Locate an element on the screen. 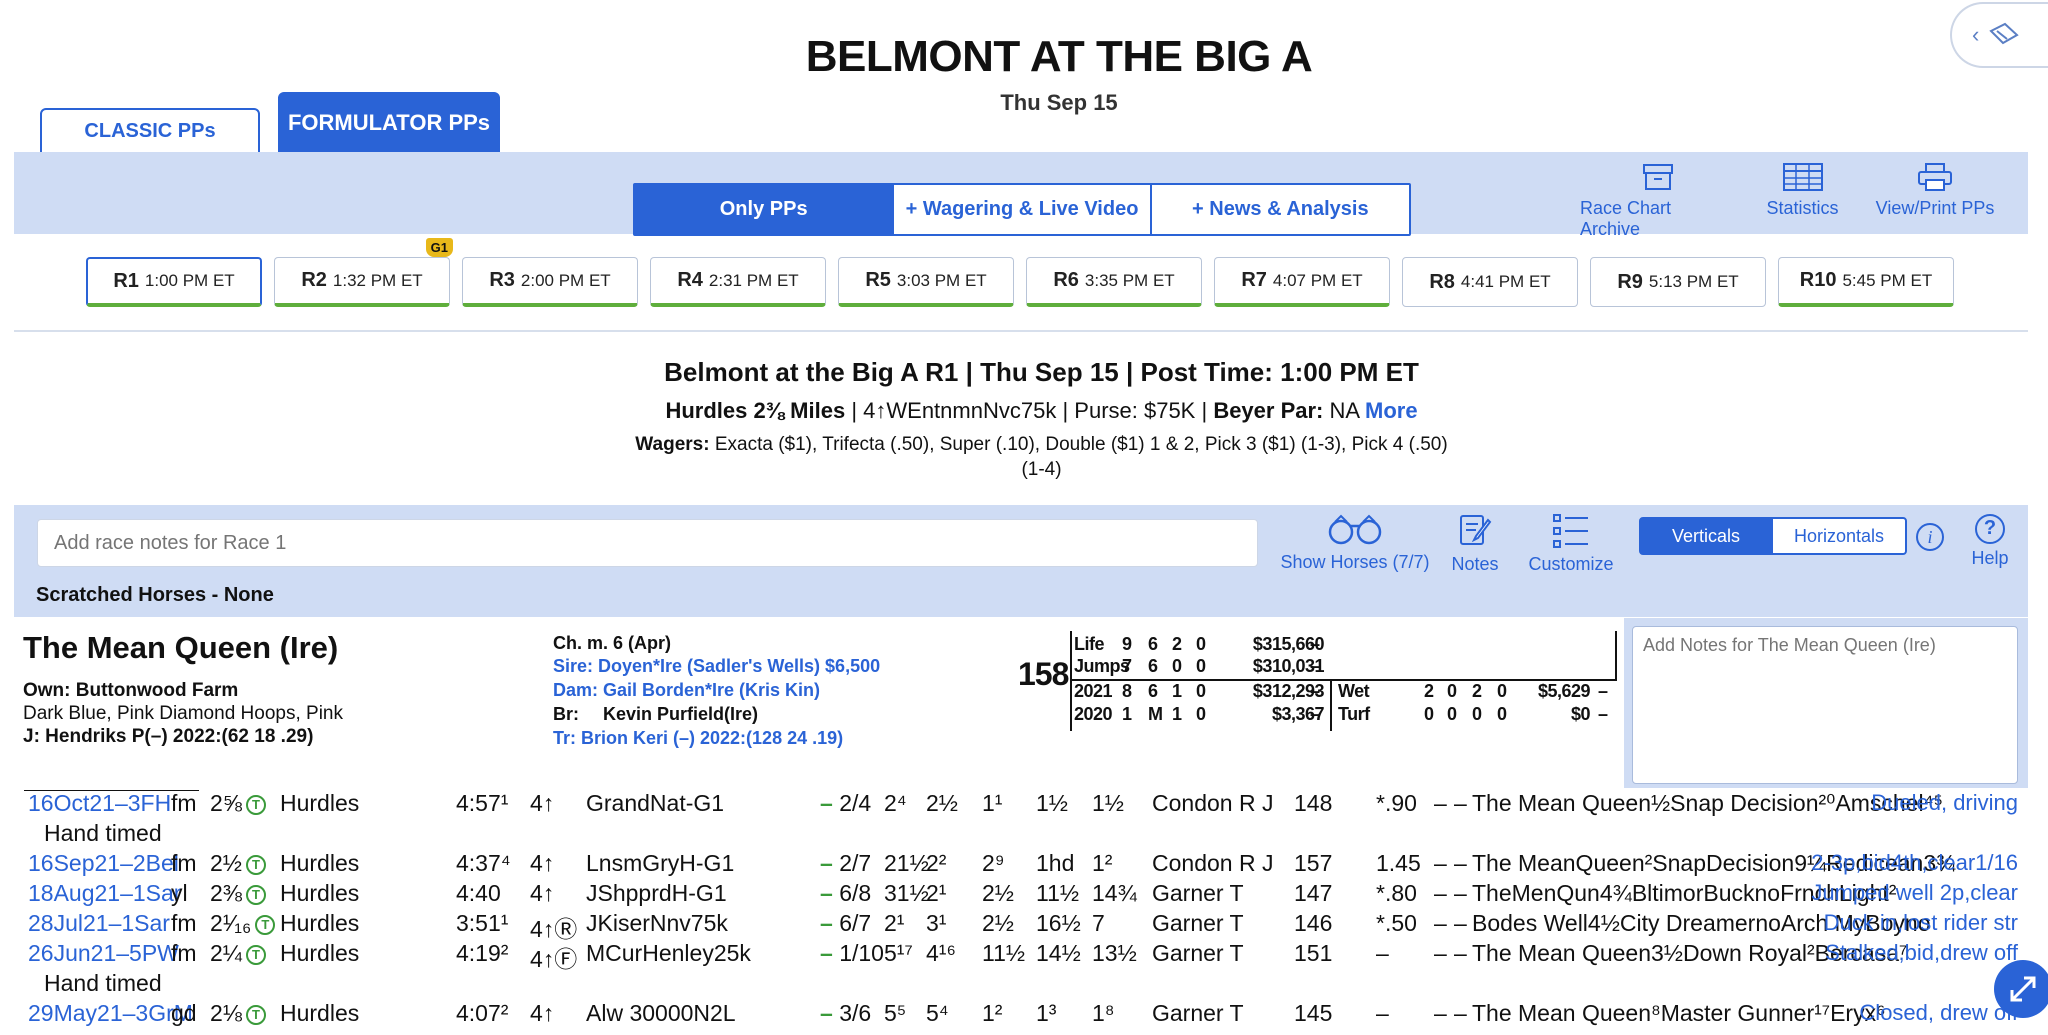 The width and height of the screenshot is (2048, 1035). pp-cell: 148 is located at coordinates (1313, 803).